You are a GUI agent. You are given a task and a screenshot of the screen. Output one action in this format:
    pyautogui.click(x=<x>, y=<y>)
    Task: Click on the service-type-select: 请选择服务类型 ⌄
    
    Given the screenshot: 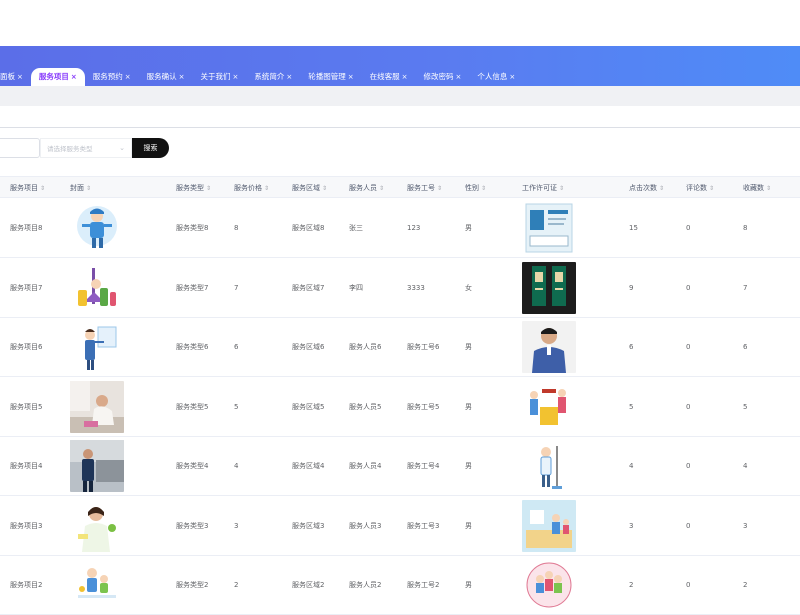 What is the action you would take?
    pyautogui.click(x=86, y=148)
    